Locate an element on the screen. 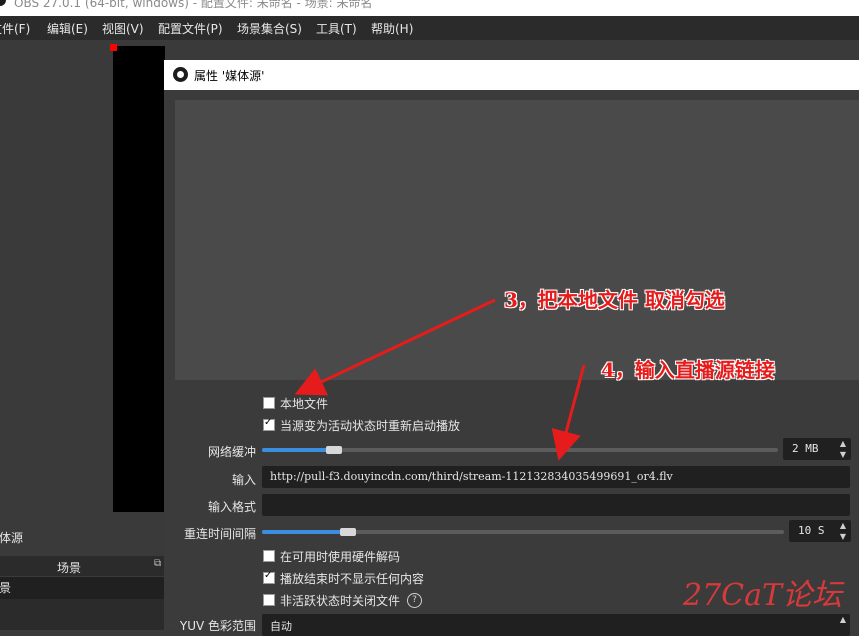 Image resolution: width=859 pixels, height=636 pixels. annotation-arrows is located at coordinates (440, 379).